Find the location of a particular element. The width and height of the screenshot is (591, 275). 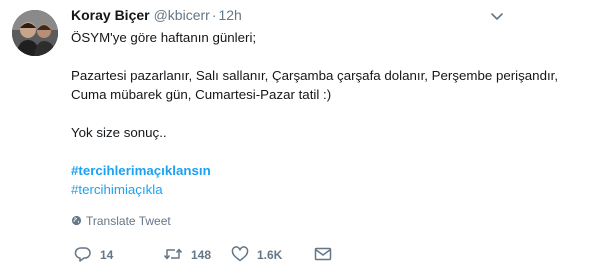

tweet-menu-caret is located at coordinates (497, 14).